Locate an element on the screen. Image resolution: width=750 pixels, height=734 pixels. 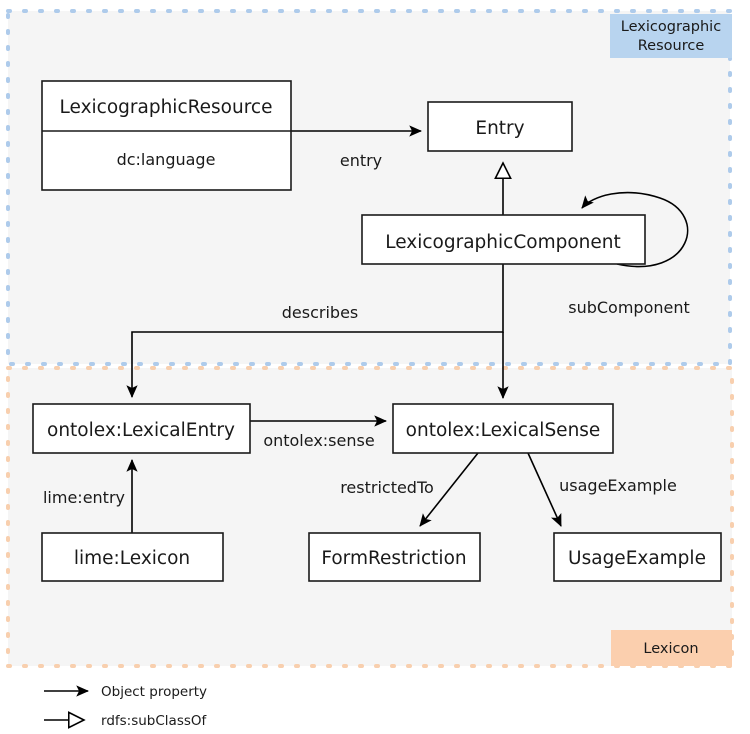
edge-label-describes: describes is located at coordinates (320, 312).